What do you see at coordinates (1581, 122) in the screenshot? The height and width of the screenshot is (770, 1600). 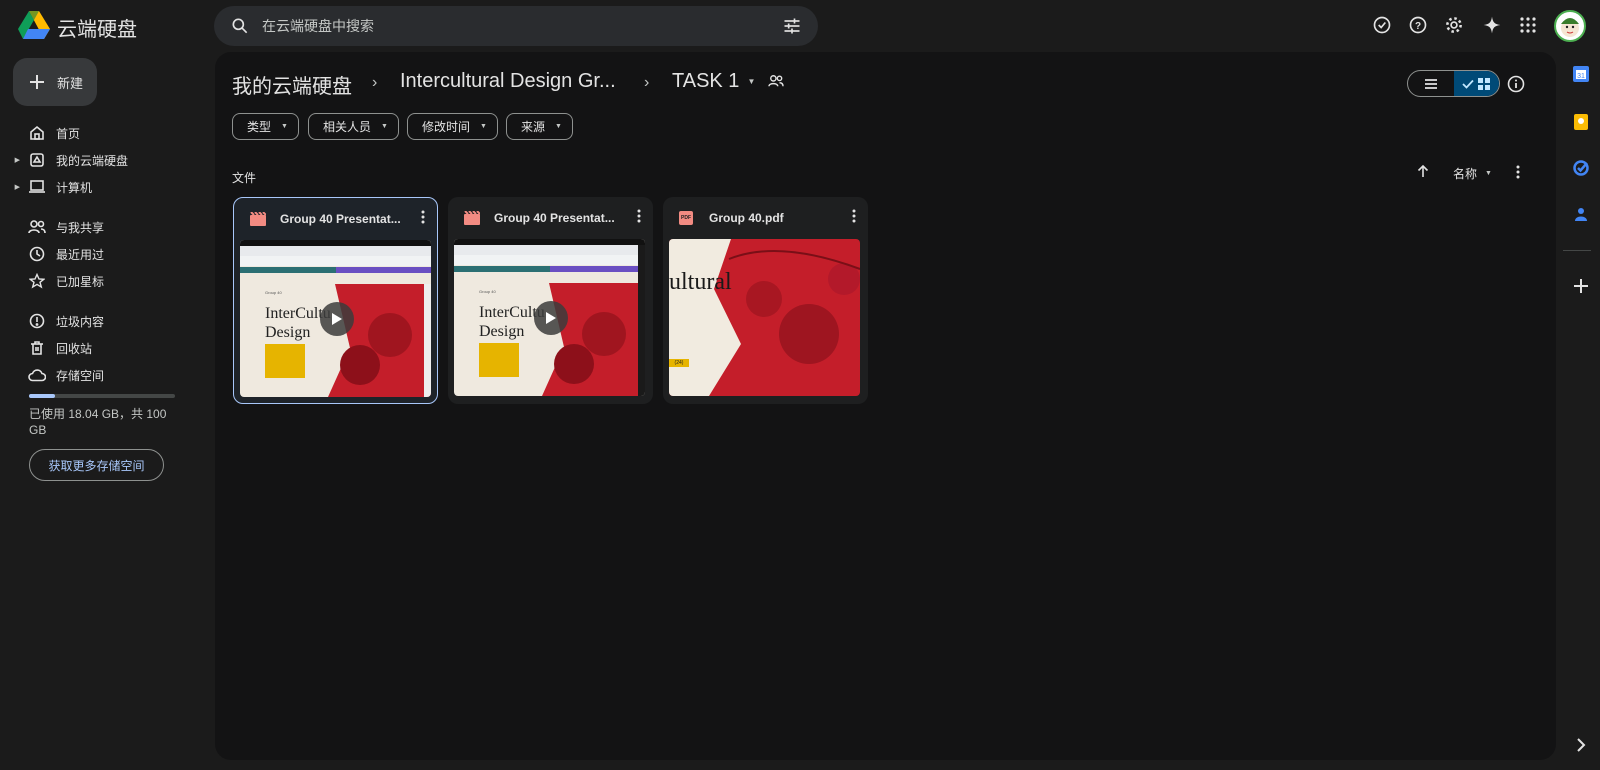 I see `keep-icon` at bounding box center [1581, 122].